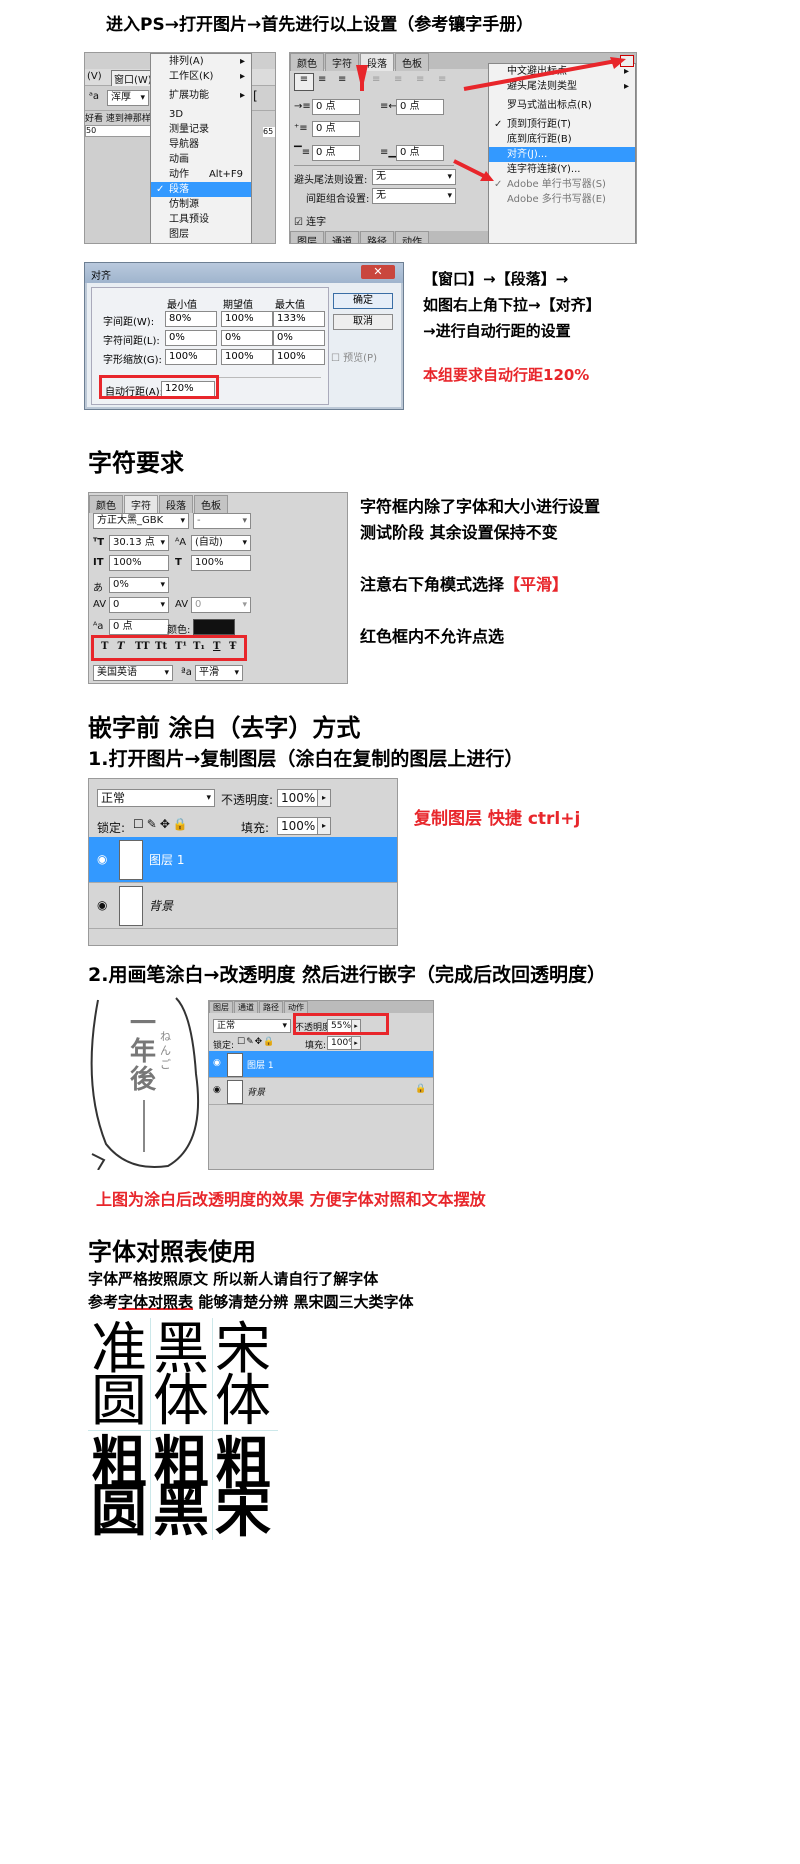 Image resolution: width=800 pixels, height=1864 pixels. Describe the element at coordinates (181, 1401) in the screenshot. I see `glyph-ti-hei: 体` at that location.